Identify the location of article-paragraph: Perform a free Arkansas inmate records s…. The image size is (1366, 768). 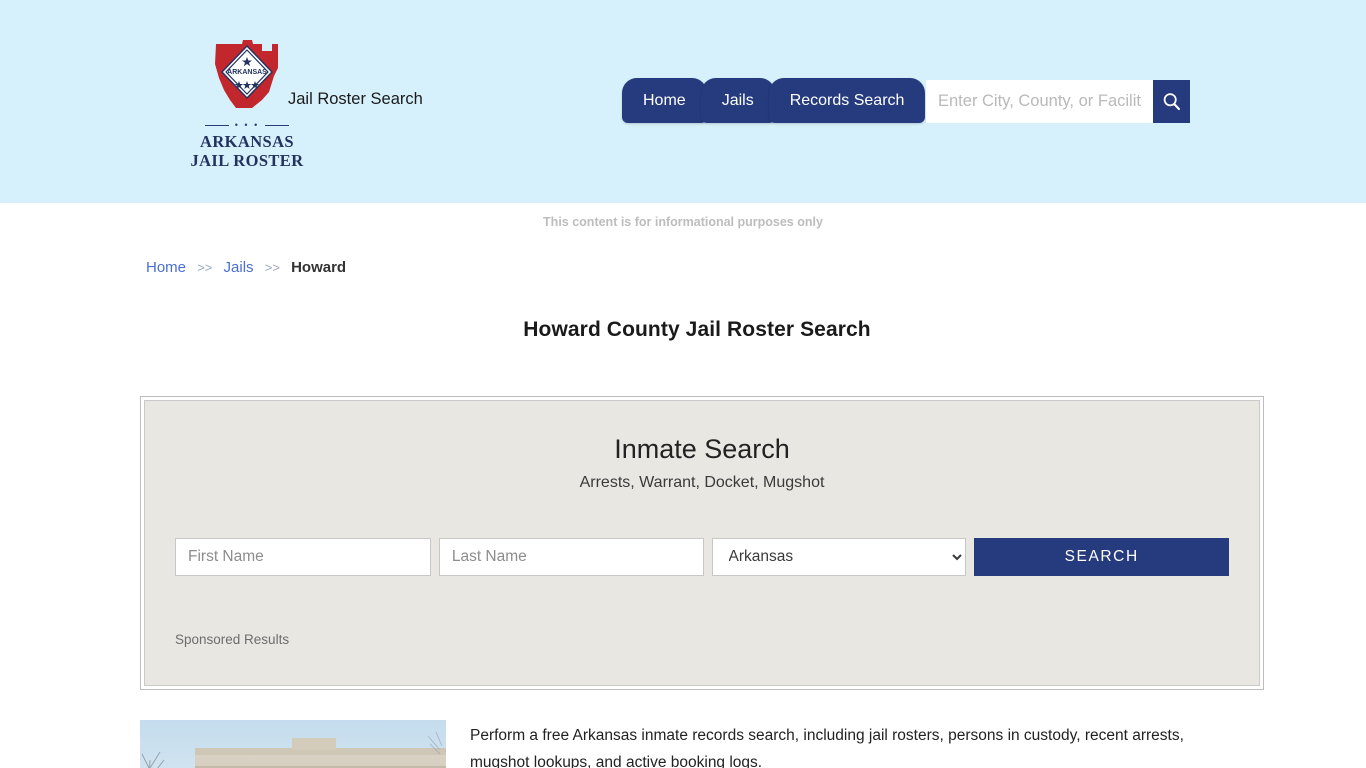
(827, 747).